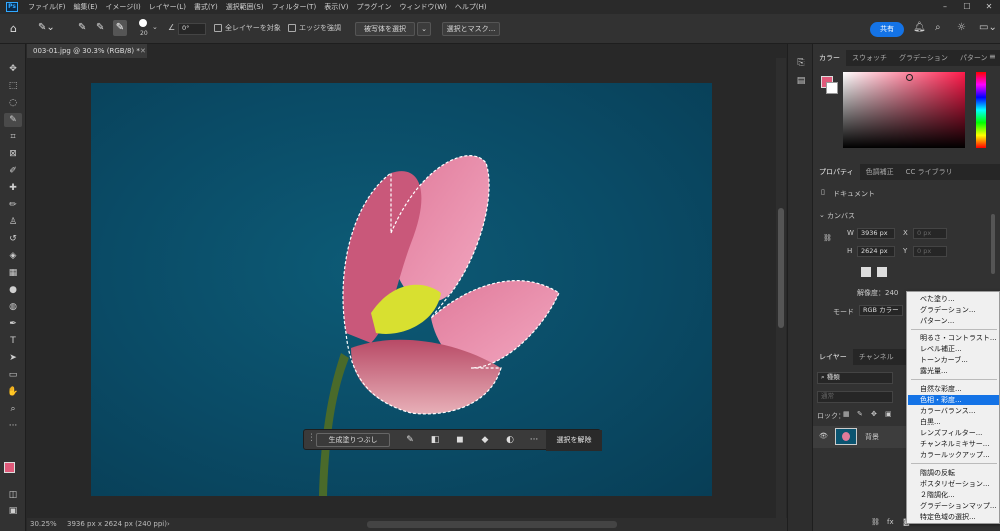 This screenshot has height=531, width=1000. Describe the element at coordinates (930, 233) in the screenshot. I see `x-input: 0 px` at that location.